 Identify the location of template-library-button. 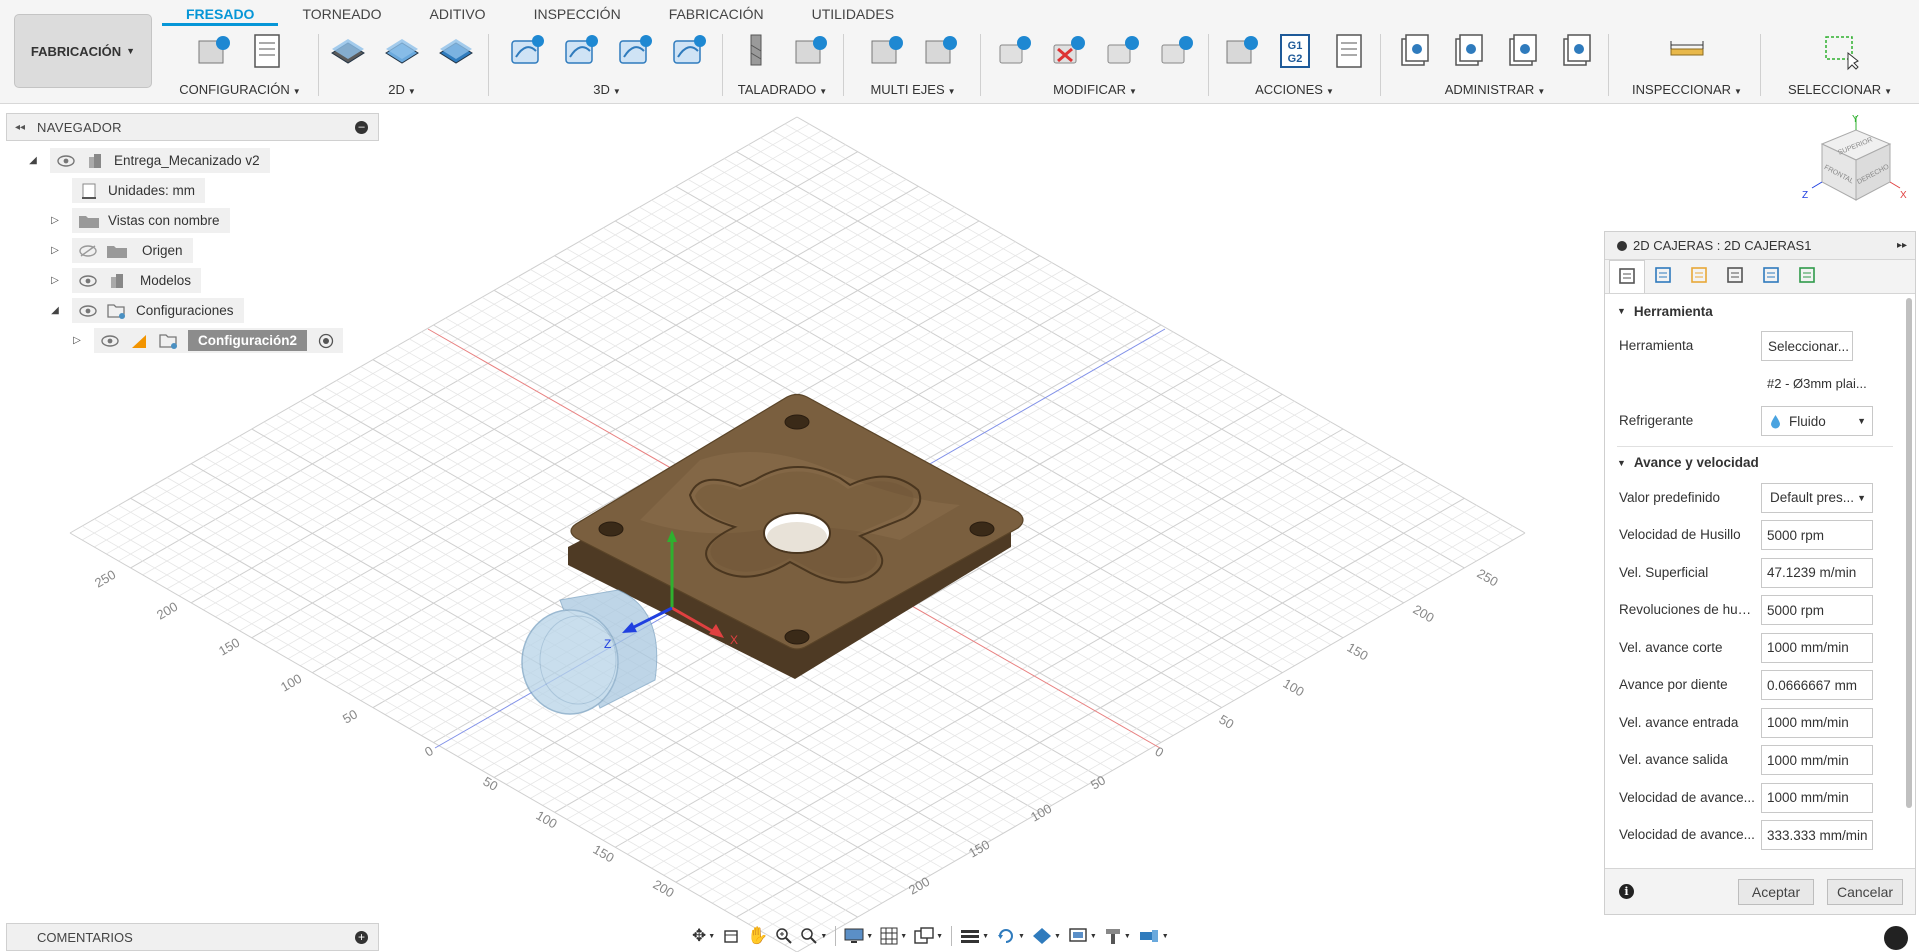
(1576, 52).